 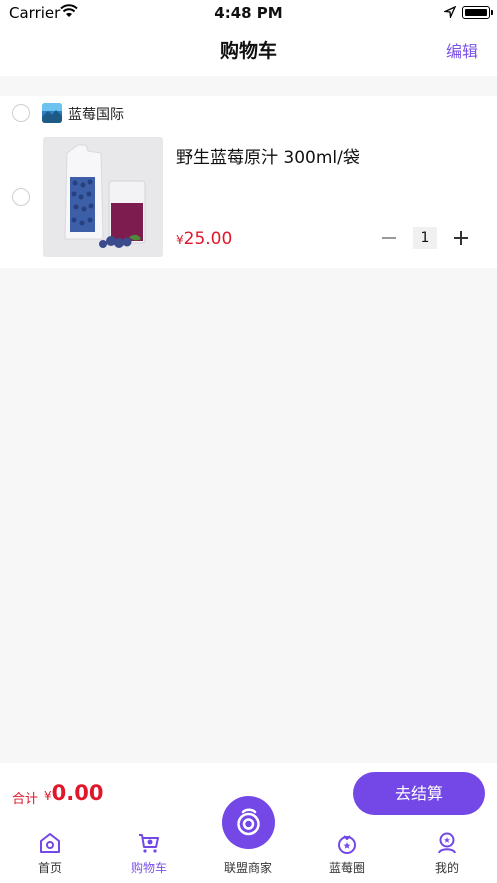 What do you see at coordinates (21, 197) in the screenshot?
I see `item-select-radio` at bounding box center [21, 197].